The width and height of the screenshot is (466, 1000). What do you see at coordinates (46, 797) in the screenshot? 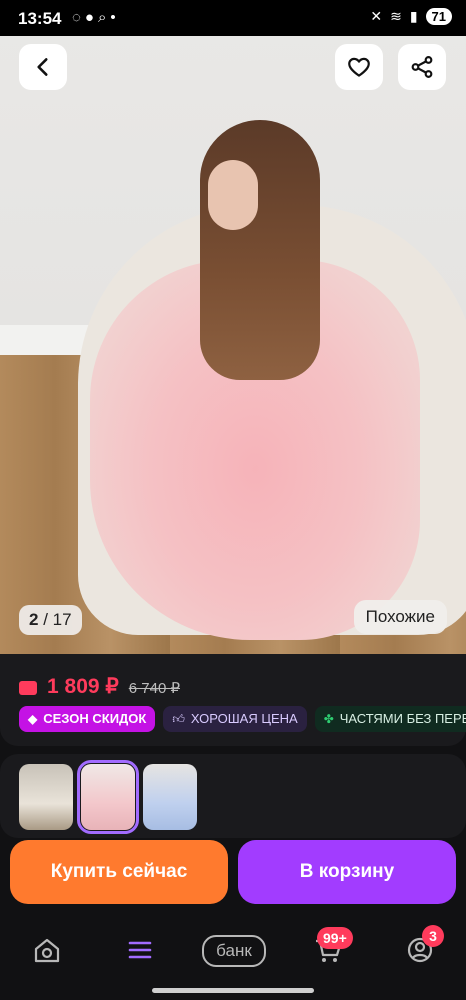
I see `thumbnail-white-dress` at bounding box center [46, 797].